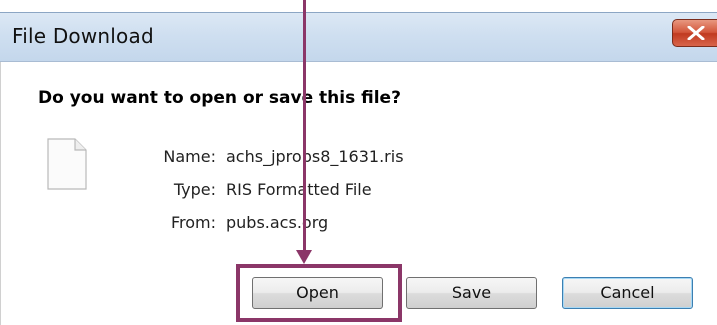 This screenshot has height=325, width=717. I want to click on window-title: File Download, so click(83, 36).